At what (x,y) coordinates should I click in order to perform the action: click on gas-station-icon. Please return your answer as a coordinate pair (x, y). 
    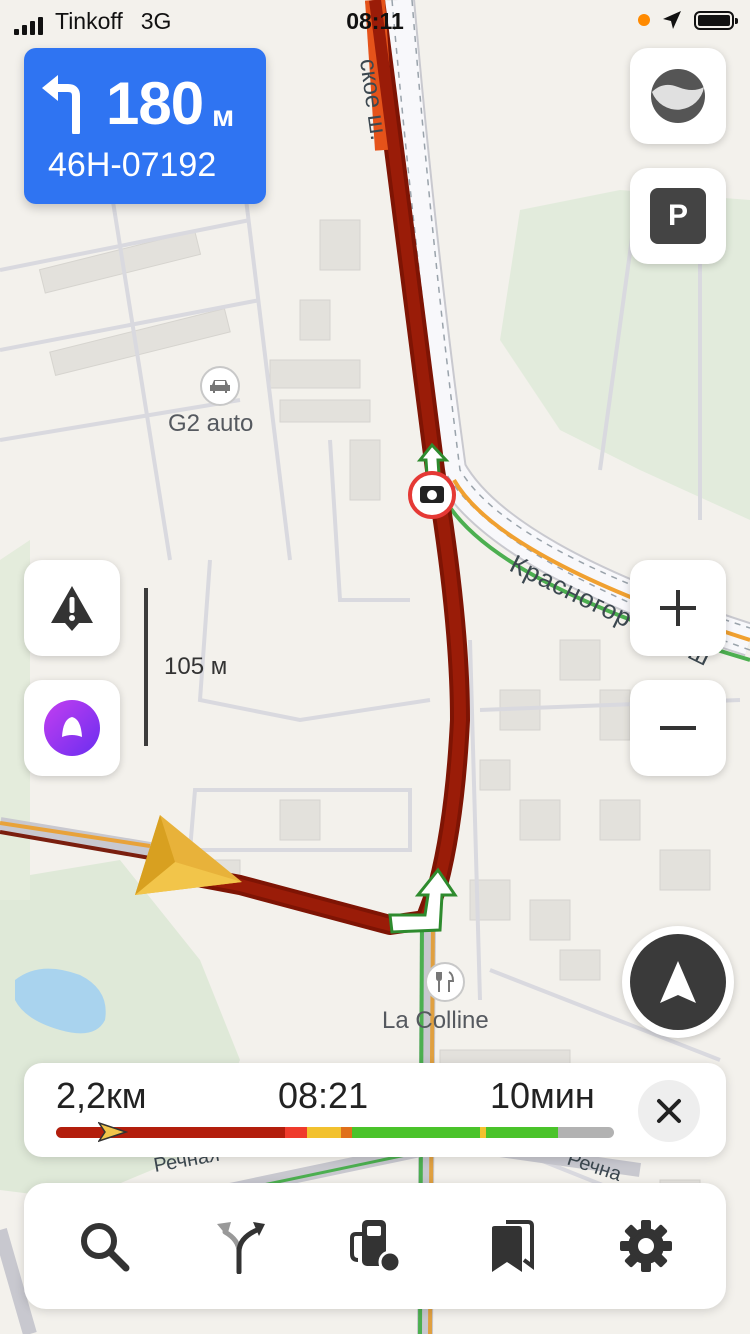
    Looking at the image, I should click on (376, 1247).